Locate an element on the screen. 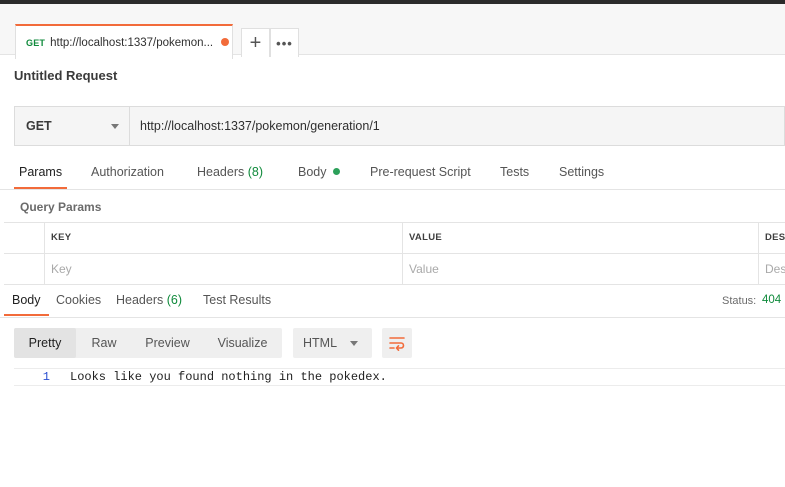 Image resolution: width=785 pixels, height=487 pixels. tab-test-results: Test Results is located at coordinates (237, 300).